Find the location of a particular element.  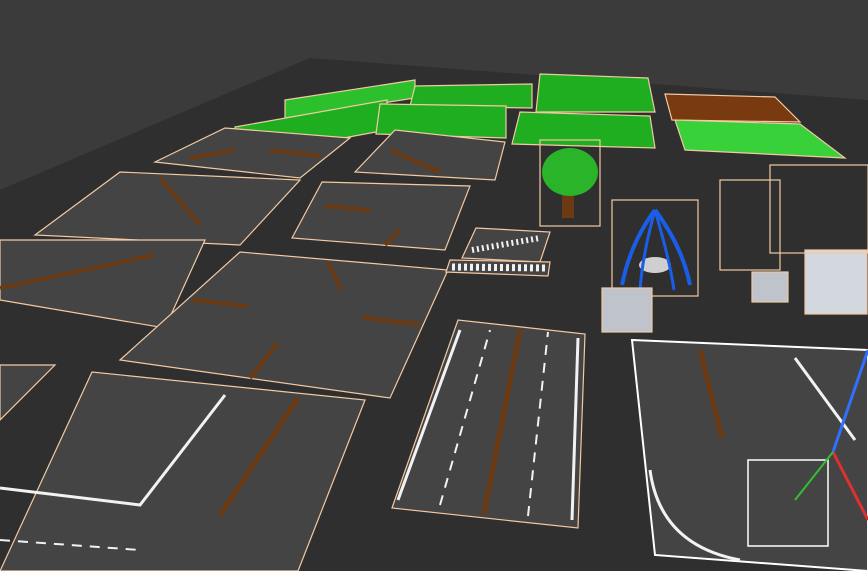

crosswalk is located at coordinates (506, 245).